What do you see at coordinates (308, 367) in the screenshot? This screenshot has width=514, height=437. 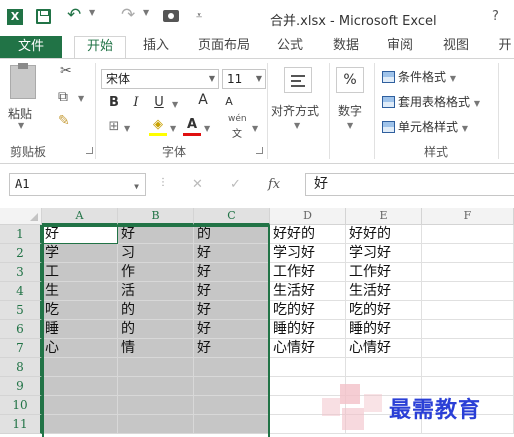 I see `cell-d8` at bounding box center [308, 367].